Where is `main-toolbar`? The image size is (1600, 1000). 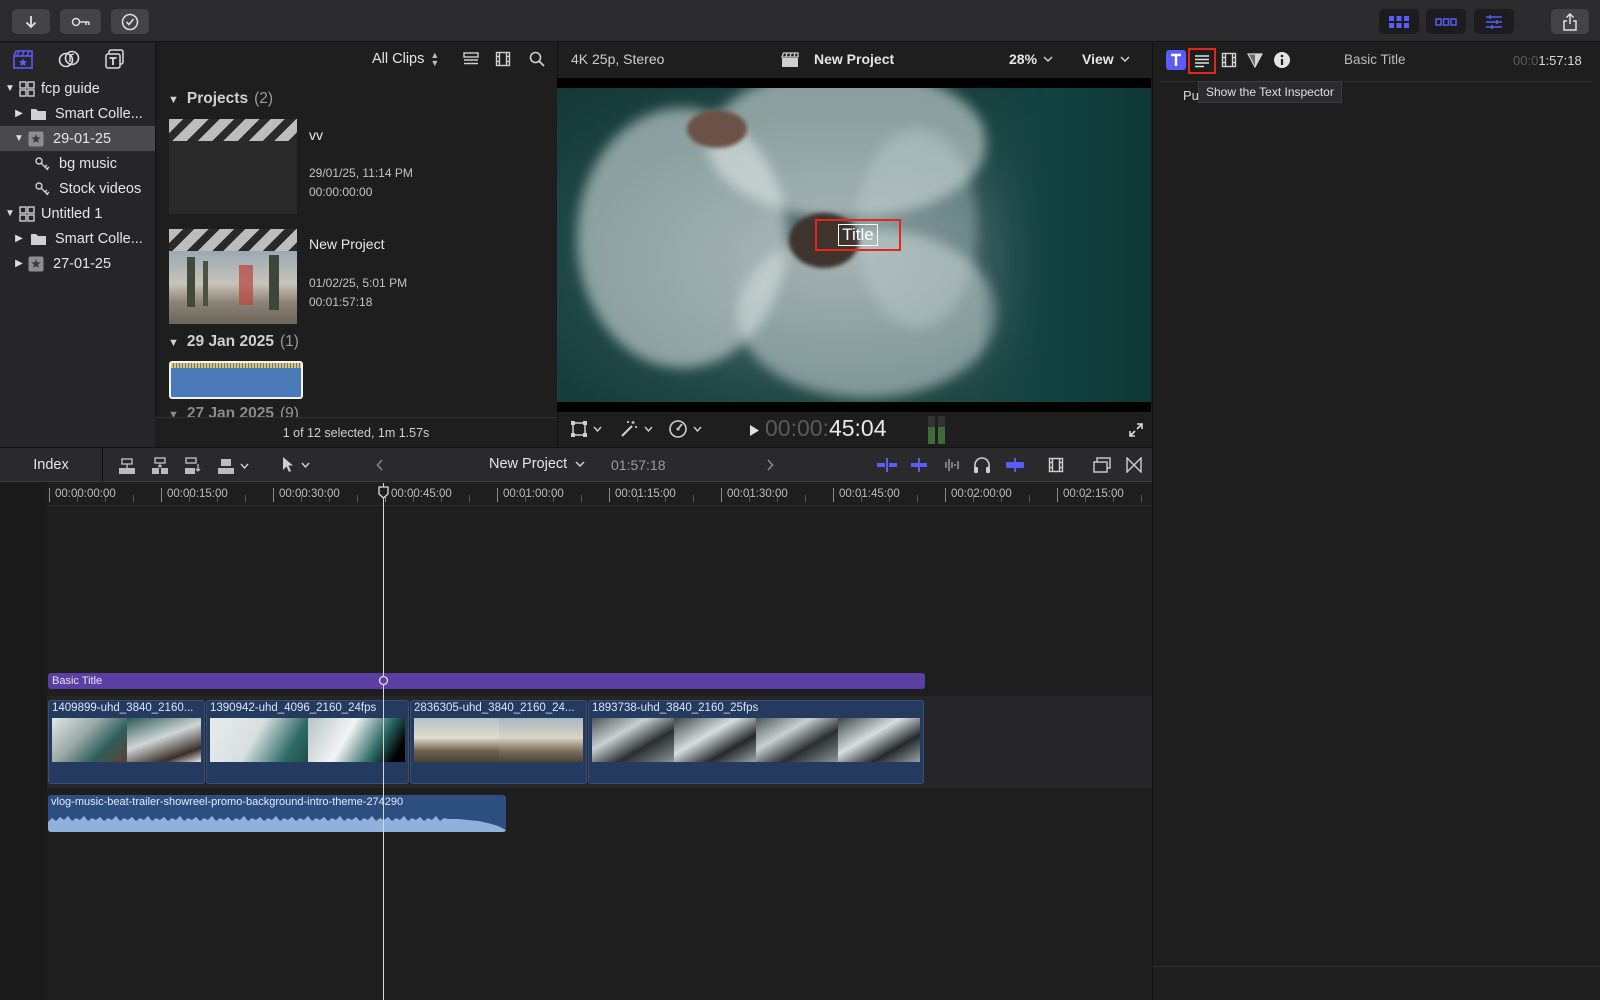
main-toolbar is located at coordinates (800, 21).